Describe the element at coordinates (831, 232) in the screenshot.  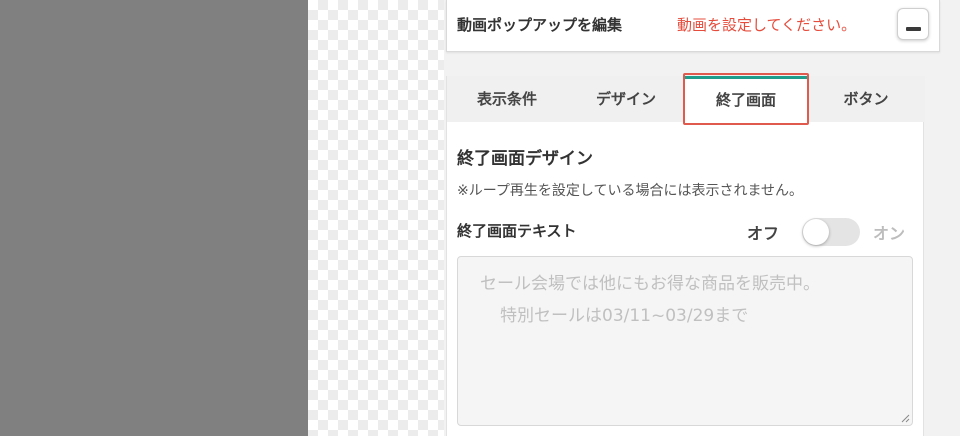
I see `end-screen-text-toggle` at that location.